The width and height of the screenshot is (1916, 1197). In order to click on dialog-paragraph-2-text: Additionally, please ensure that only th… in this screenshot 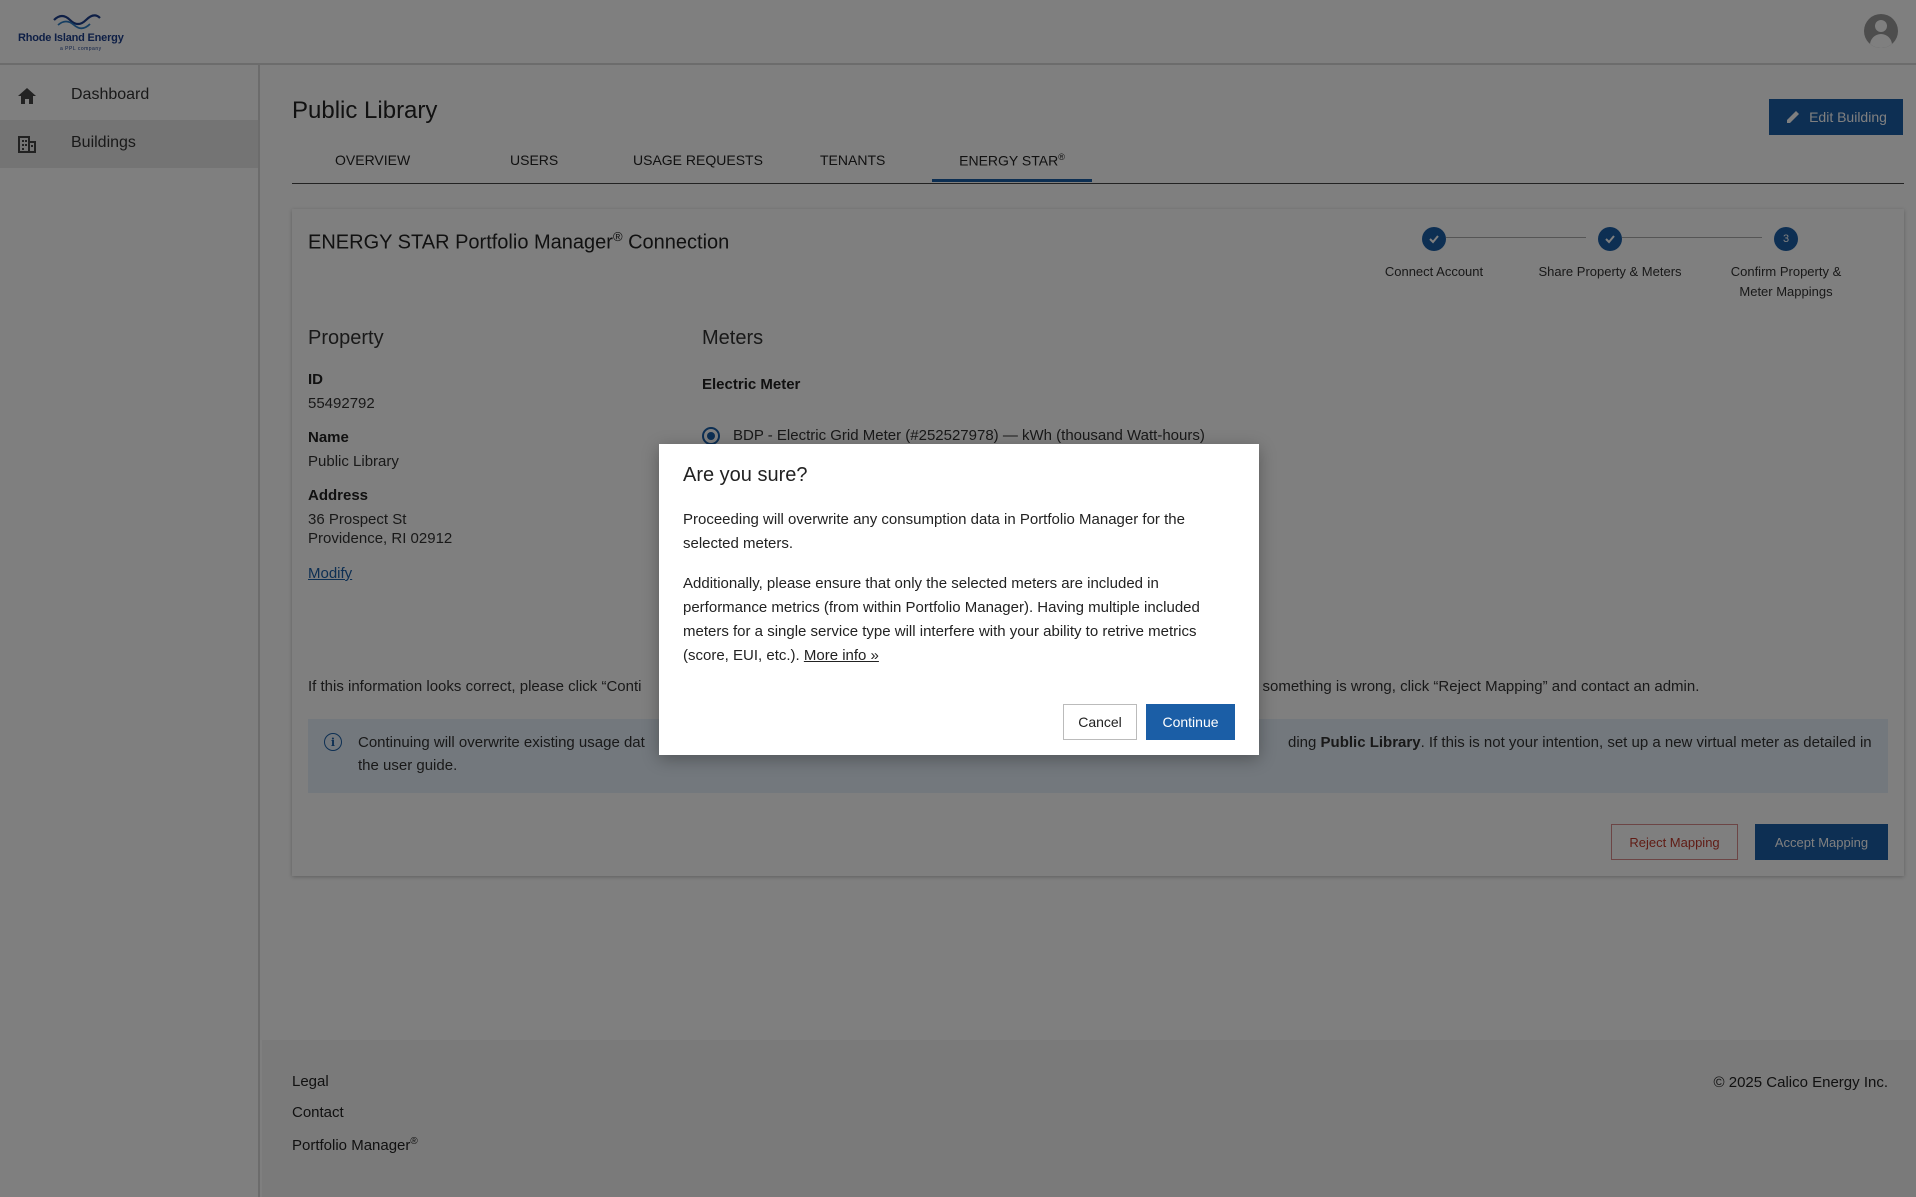, I will do `click(941, 619)`.